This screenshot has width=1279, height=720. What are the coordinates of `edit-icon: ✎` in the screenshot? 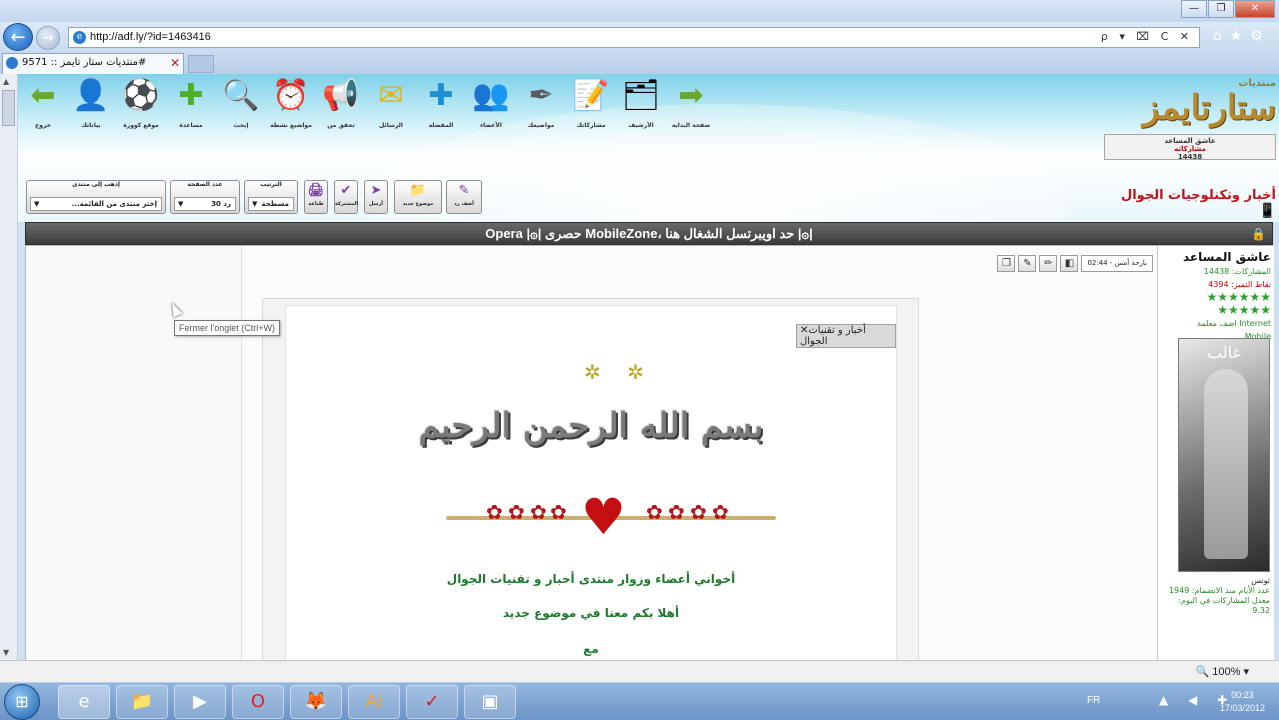 It's located at (1027, 263).